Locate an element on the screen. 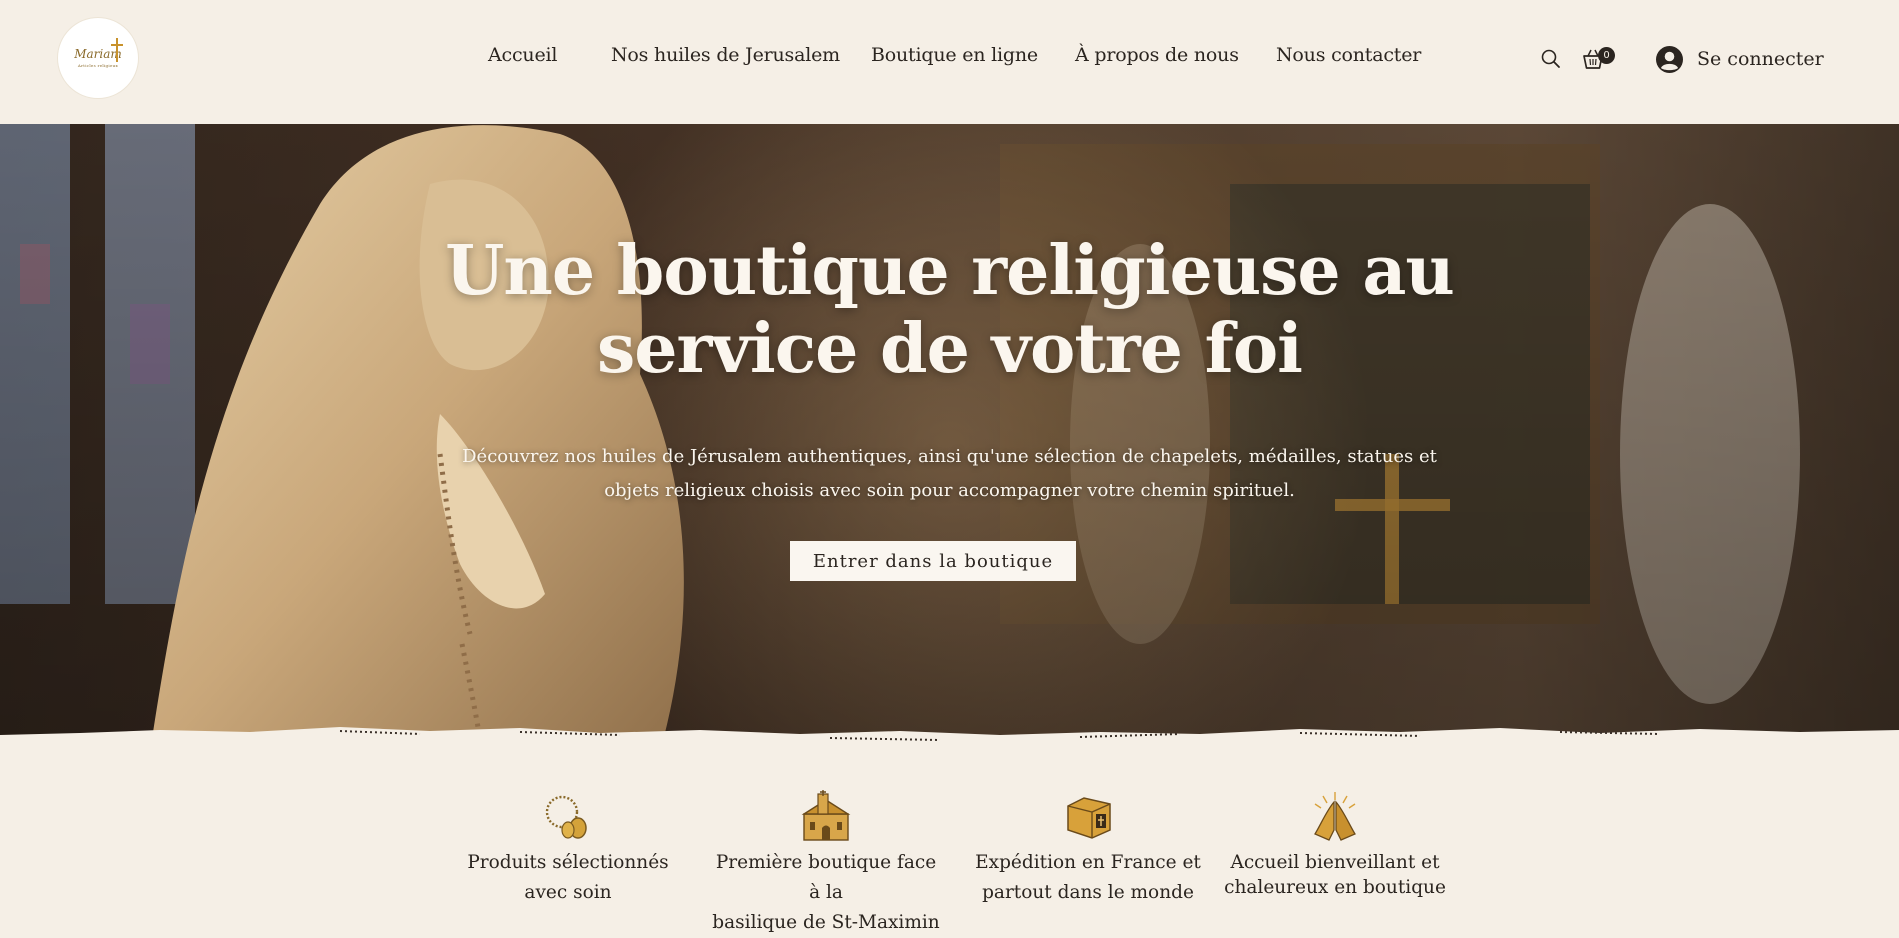  site-logo: Mariam Articles religieux is located at coordinates (98, 58).